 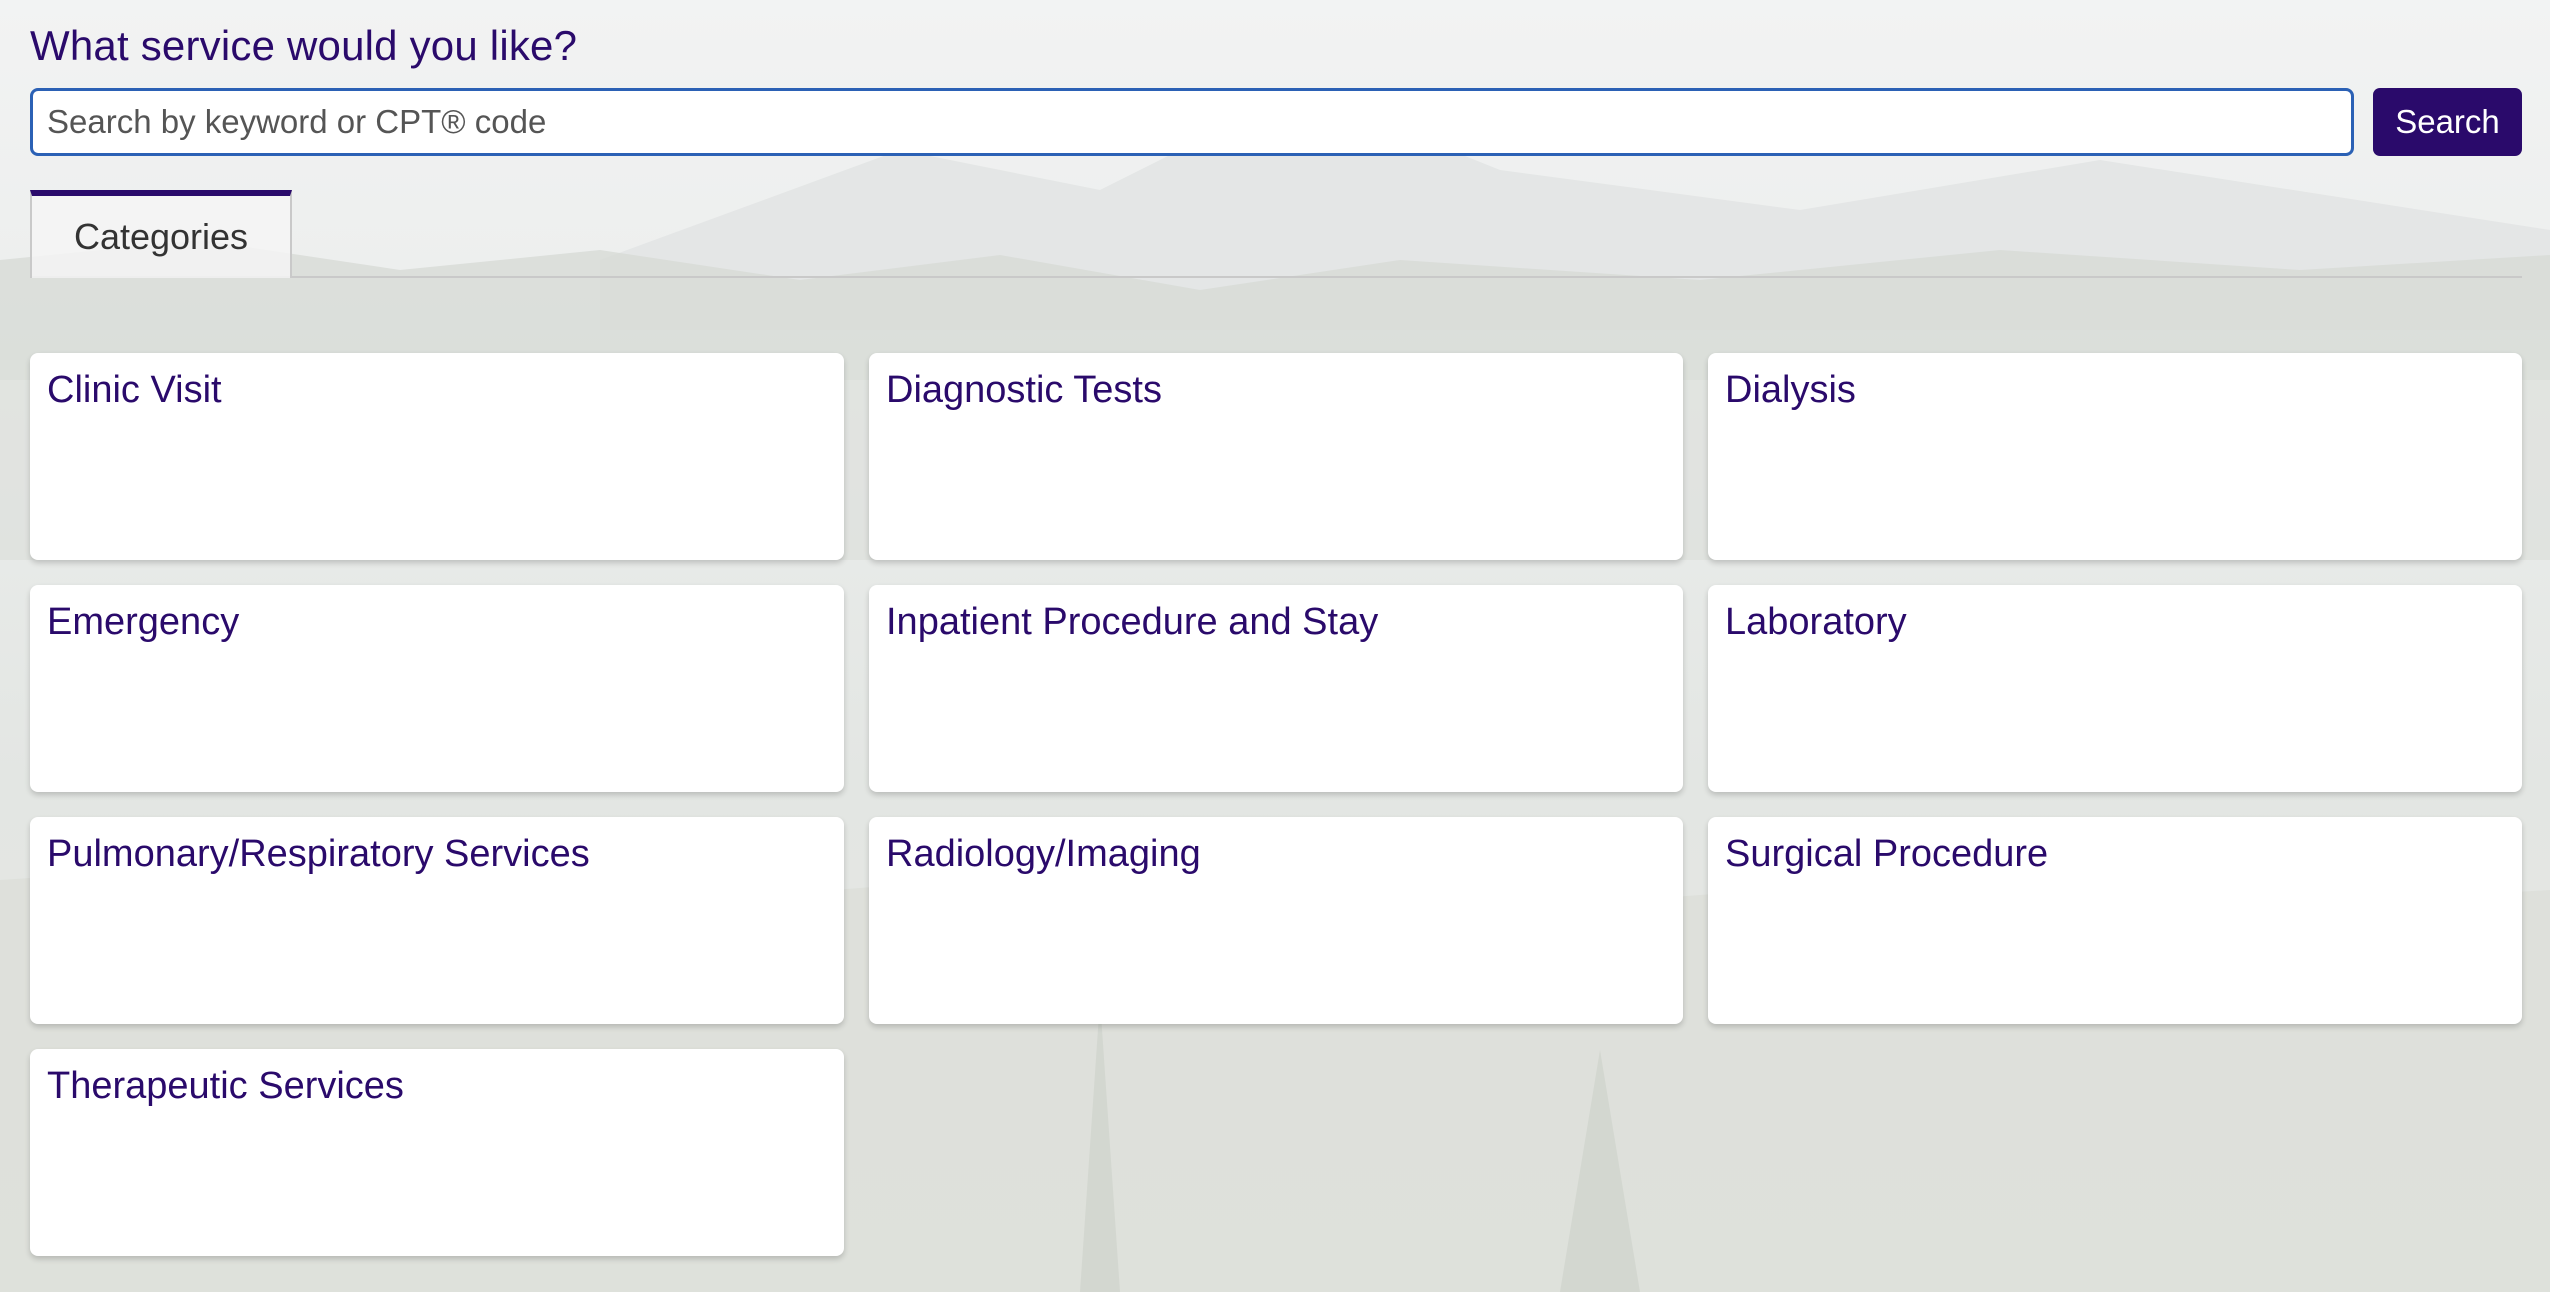 What do you see at coordinates (2115, 456) in the screenshot?
I see `category-card-dialysis: Dialysis` at bounding box center [2115, 456].